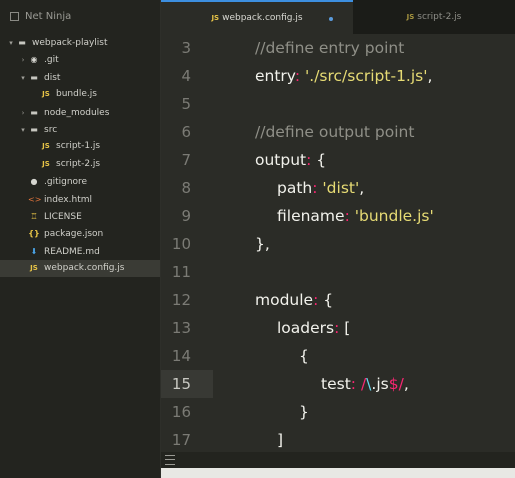 Image resolution: width=515 pixels, height=478 pixels. I want to click on code-token: test, so click(336, 384).